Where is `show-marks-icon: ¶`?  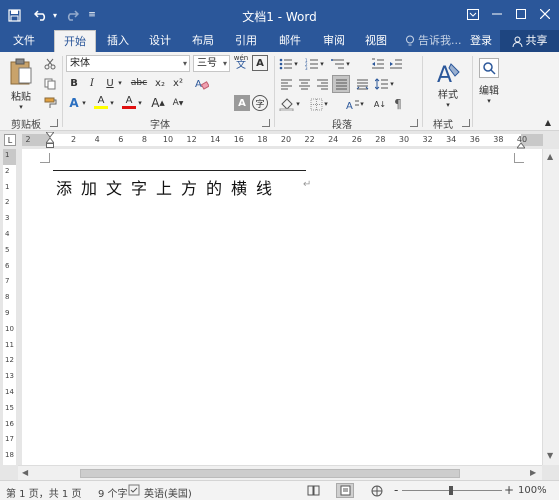
show-marks-icon: ¶ is located at coordinates (398, 104).